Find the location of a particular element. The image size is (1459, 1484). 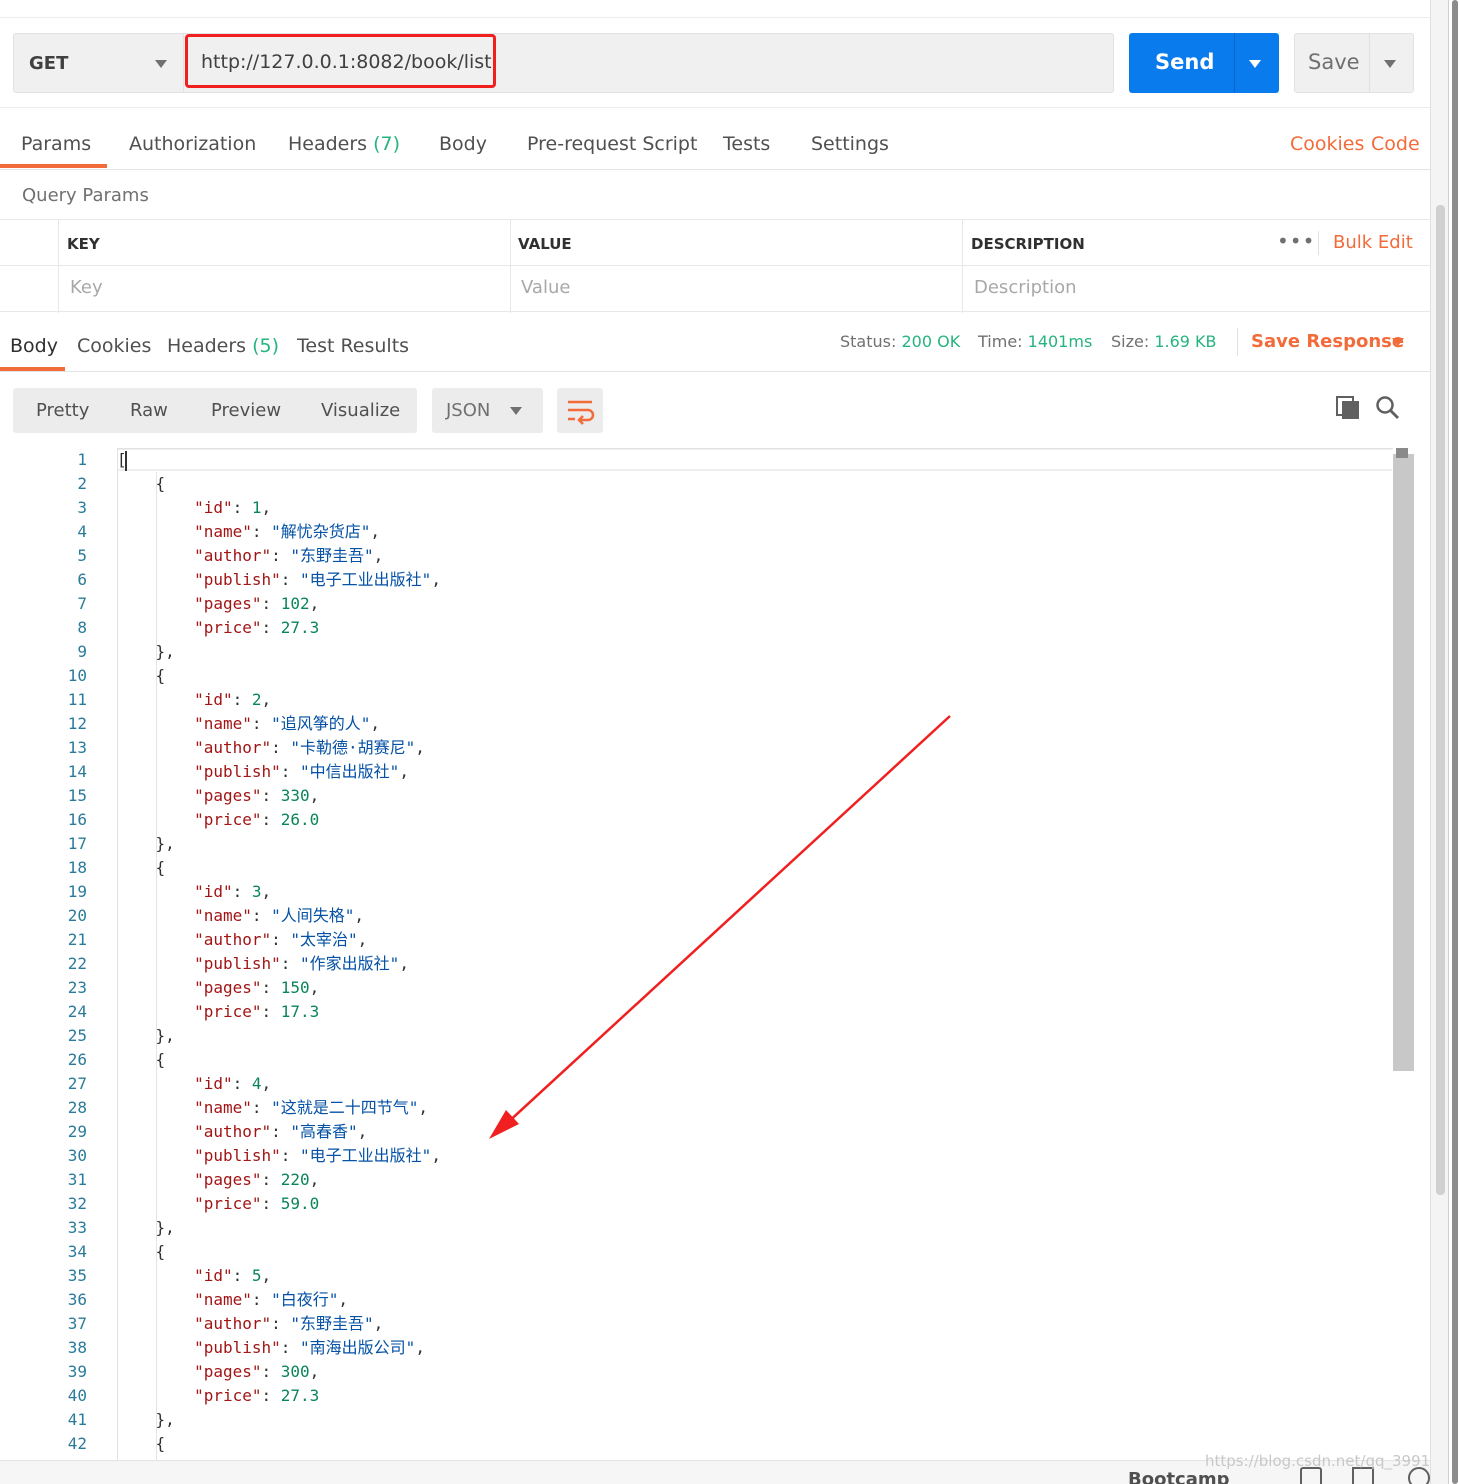

column-header-description: DESCRIPTION is located at coordinates (1028, 244).